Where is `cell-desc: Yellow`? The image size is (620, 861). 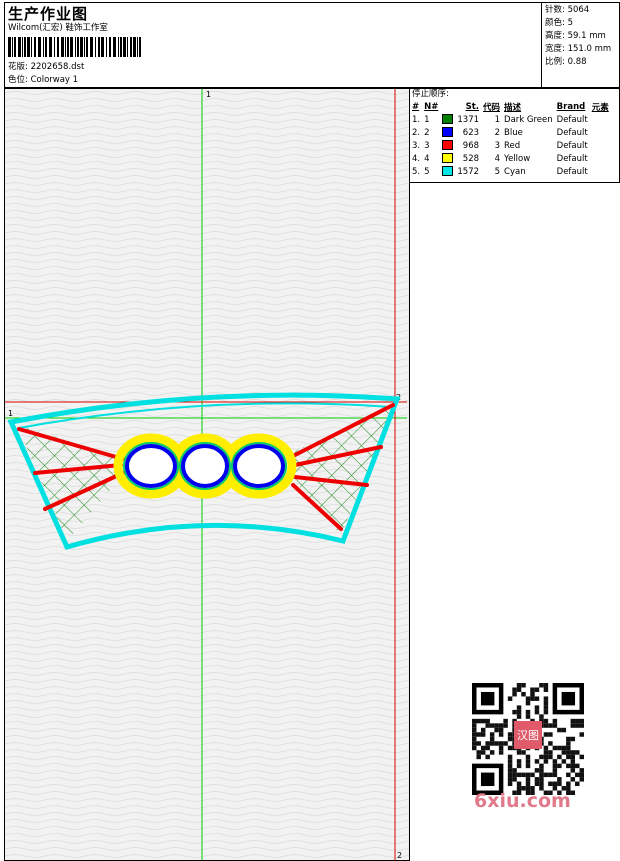 cell-desc: Yellow is located at coordinates (517, 158).